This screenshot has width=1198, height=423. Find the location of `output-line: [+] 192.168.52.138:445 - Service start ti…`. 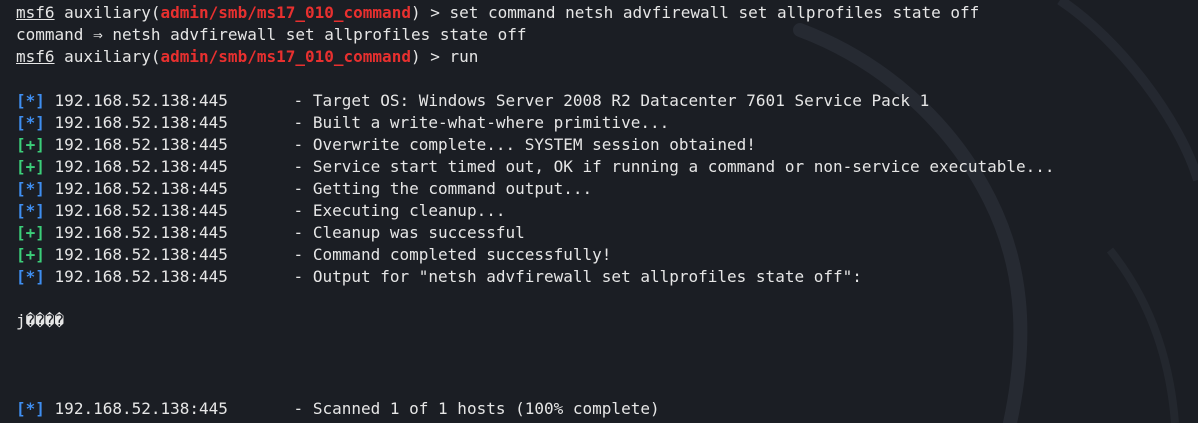

output-line: [+] 192.168.52.138:445 - Service start ti… is located at coordinates (607, 167).